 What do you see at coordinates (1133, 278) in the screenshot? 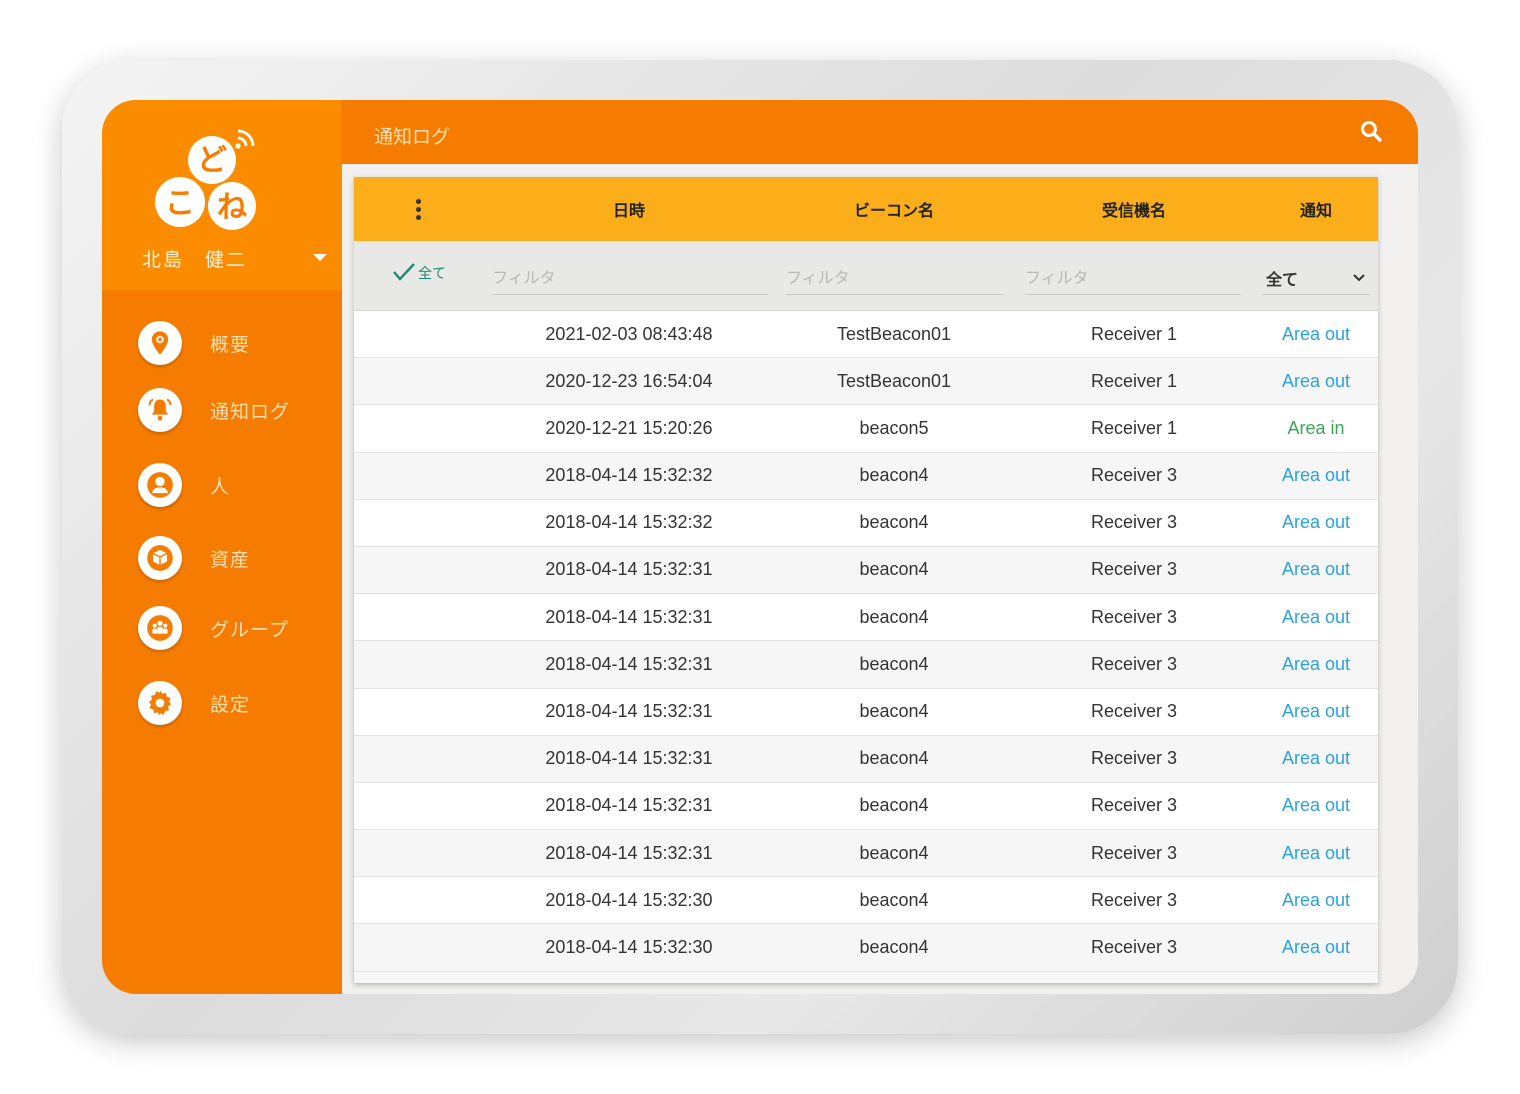
I see `receiver-filter-input` at bounding box center [1133, 278].